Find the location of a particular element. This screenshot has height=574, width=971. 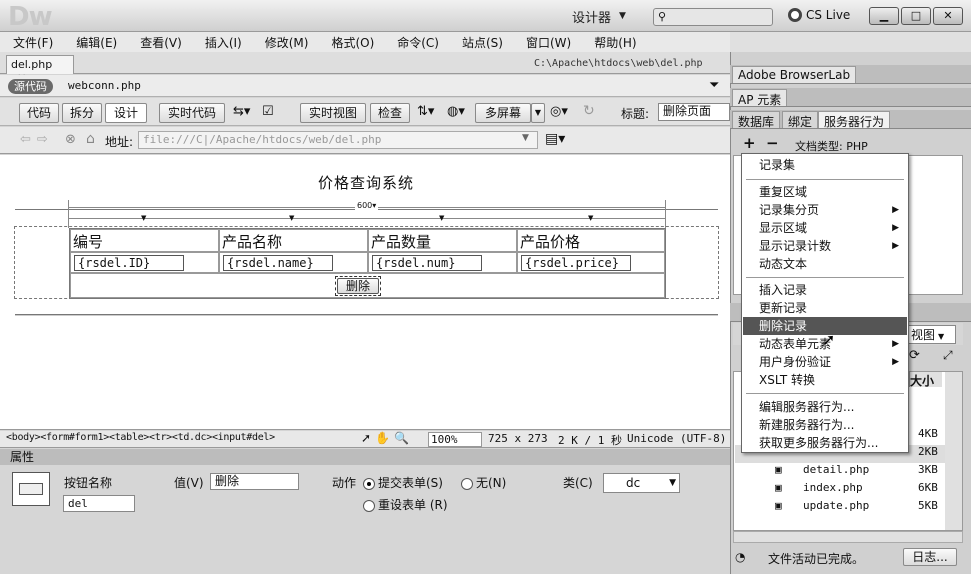

radio-none: 无(N) is located at coordinates (483, 482).